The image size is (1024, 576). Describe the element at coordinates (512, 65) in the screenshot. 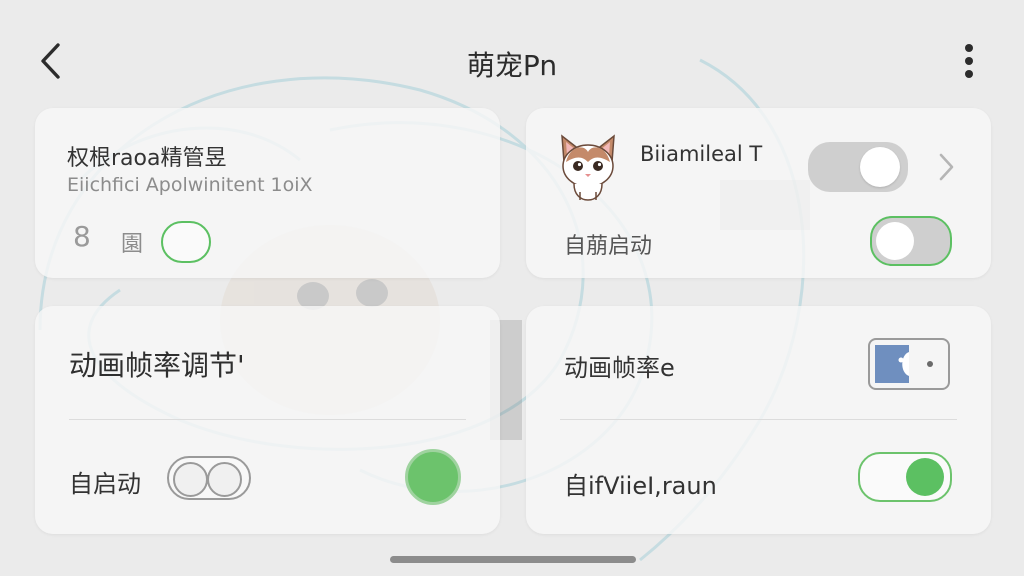

I see `page-title: 萌宠Pn` at that location.